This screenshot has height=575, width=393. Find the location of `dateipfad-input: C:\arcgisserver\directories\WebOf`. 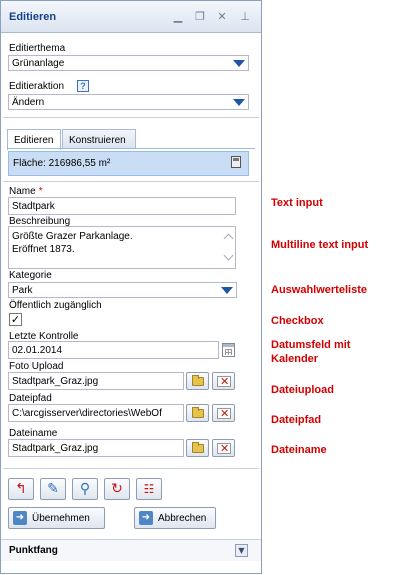

dateipfad-input: C:\arcgisserver\directories\WebOf is located at coordinates (96, 413).